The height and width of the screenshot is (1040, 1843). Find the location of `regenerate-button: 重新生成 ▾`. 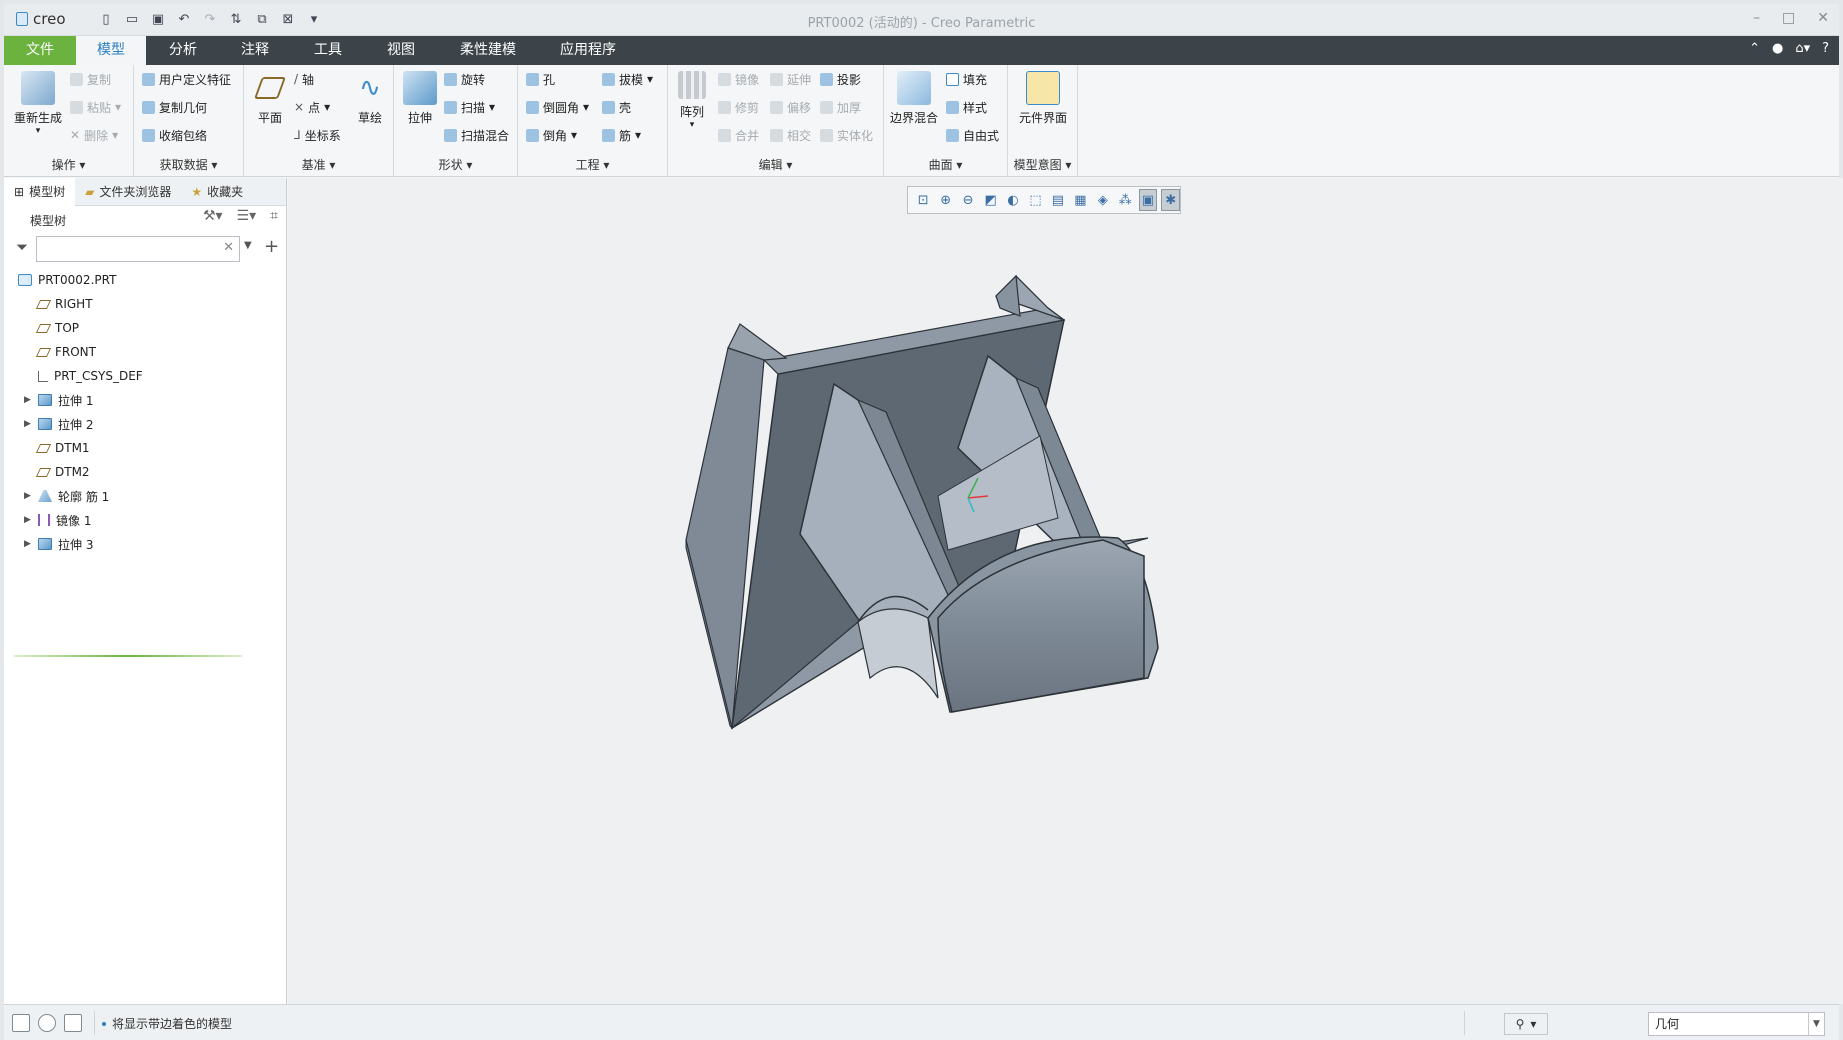

regenerate-button: 重新生成 ▾ is located at coordinates (38, 103).